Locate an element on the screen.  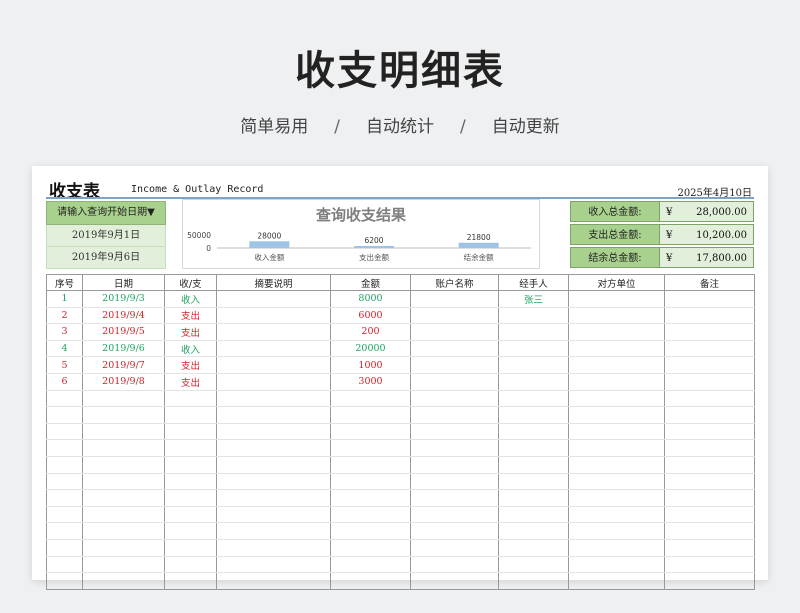
chart-bar is located at coordinates (269, 244).